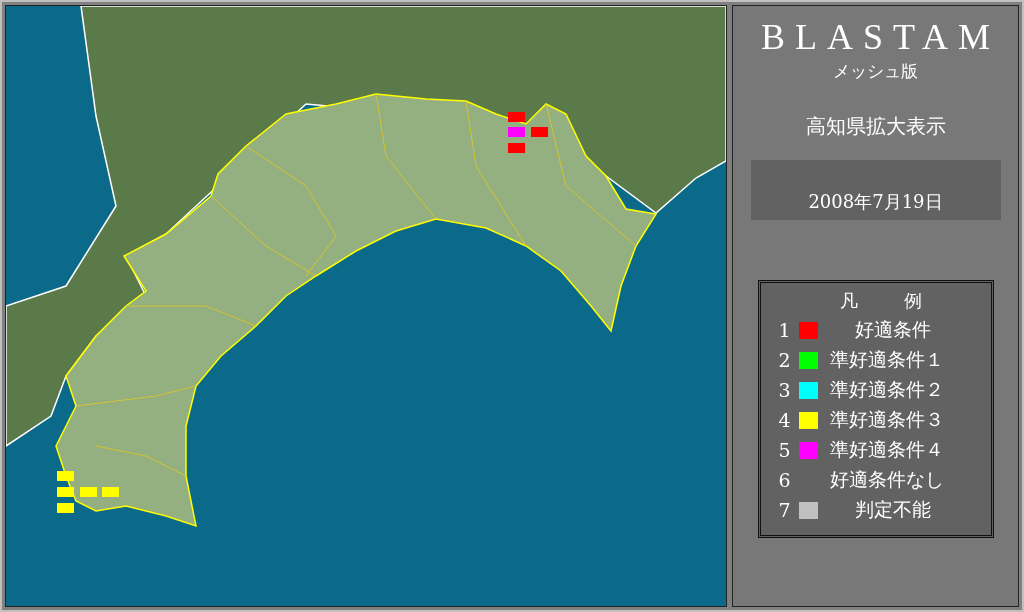 This screenshot has width=1024, height=612. I want to click on legend-label: 判定不能, so click(892, 509).